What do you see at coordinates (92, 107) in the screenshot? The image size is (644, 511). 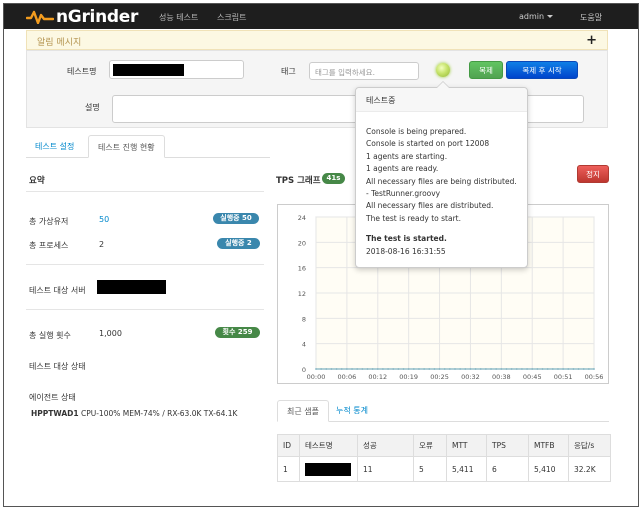 I see `description-label: 설명` at bounding box center [92, 107].